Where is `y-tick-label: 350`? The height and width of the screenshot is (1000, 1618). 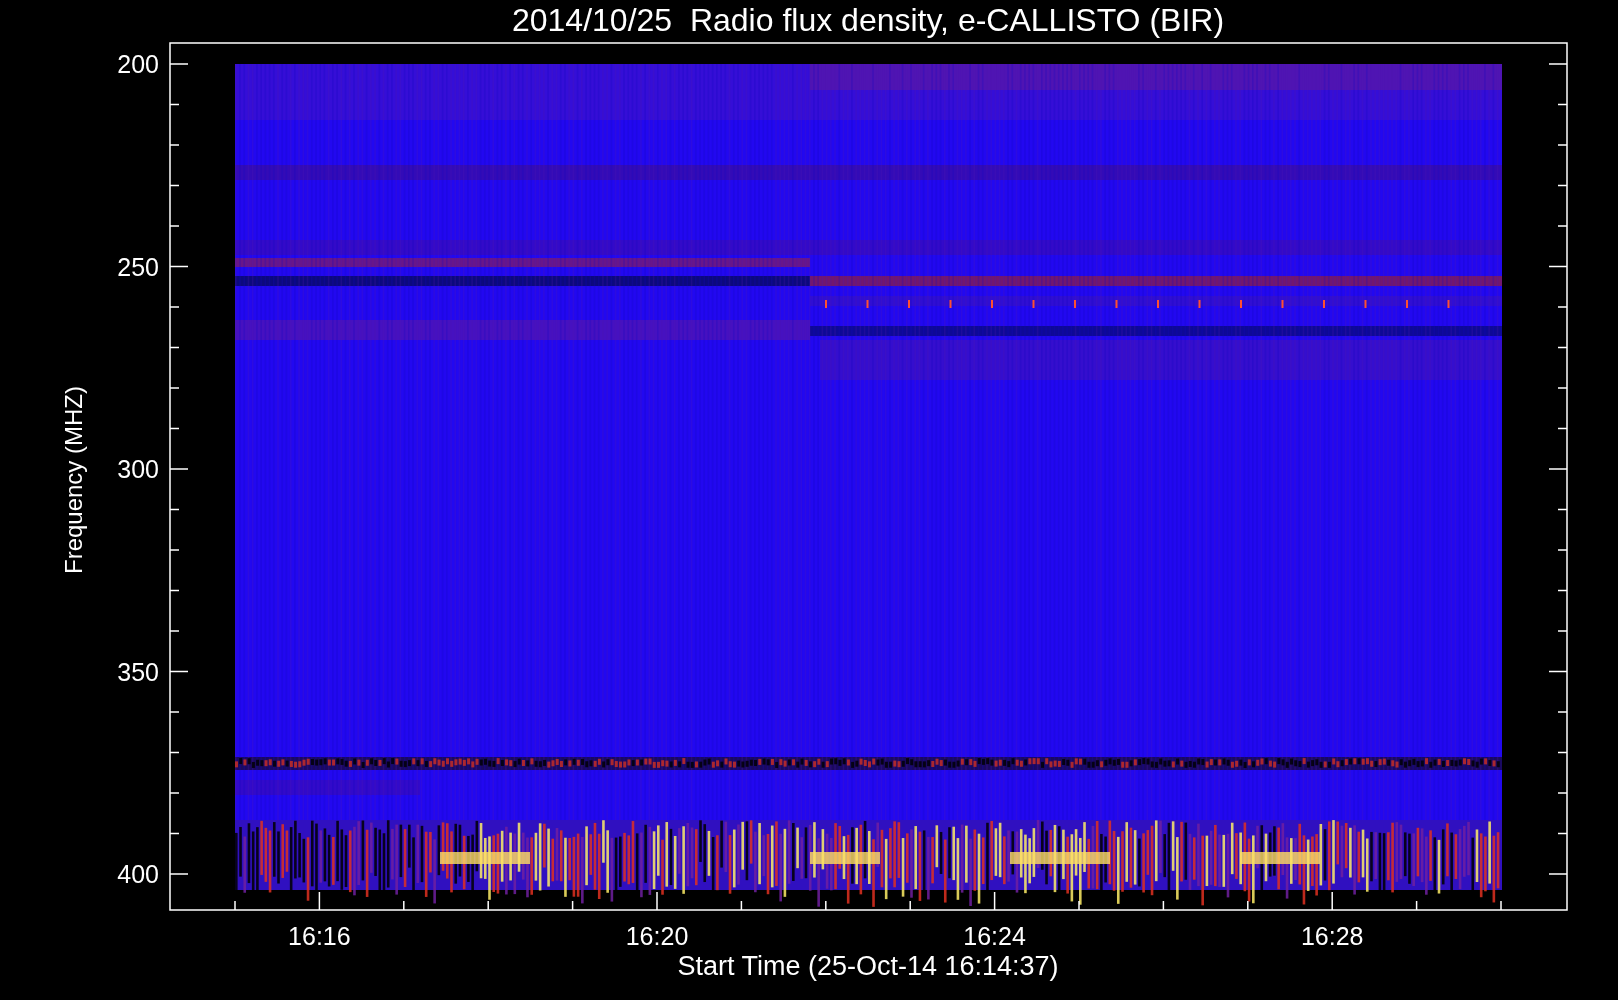
y-tick-label: 350 is located at coordinates (138, 671).